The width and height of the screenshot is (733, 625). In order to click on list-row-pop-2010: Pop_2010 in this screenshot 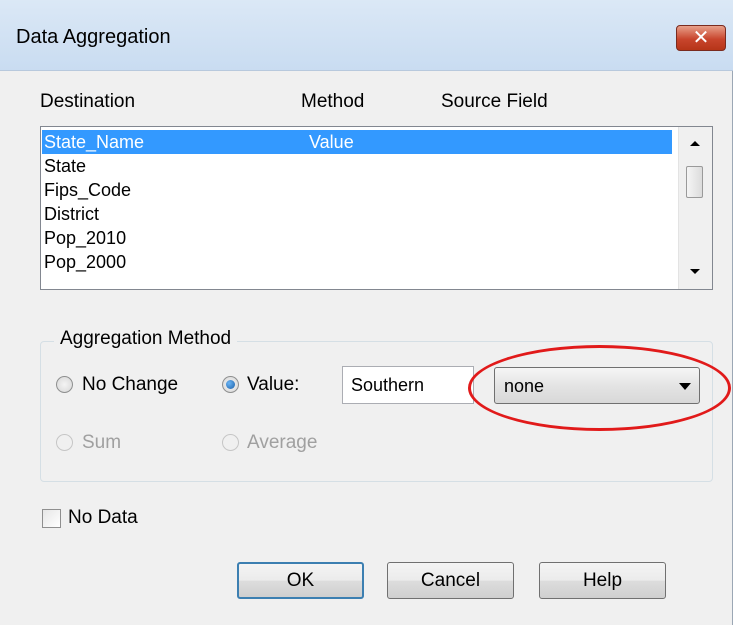, I will do `click(357, 238)`.